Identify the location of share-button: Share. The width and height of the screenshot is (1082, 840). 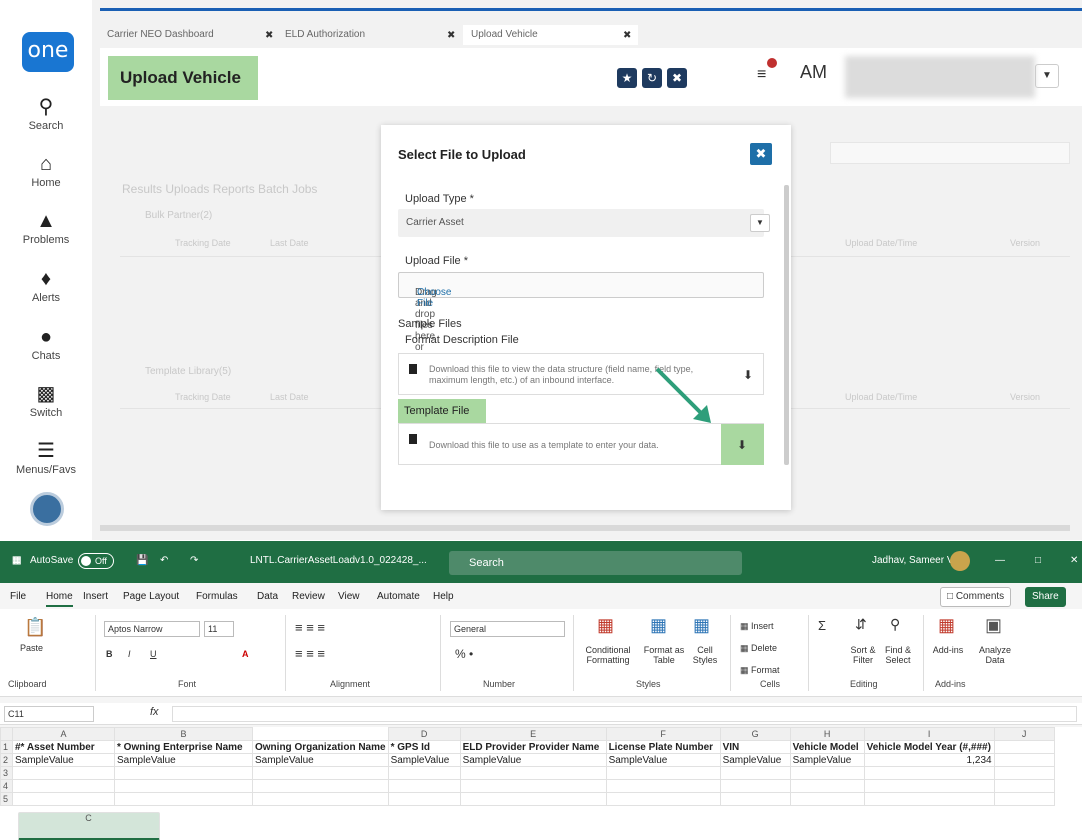
(1045, 597).